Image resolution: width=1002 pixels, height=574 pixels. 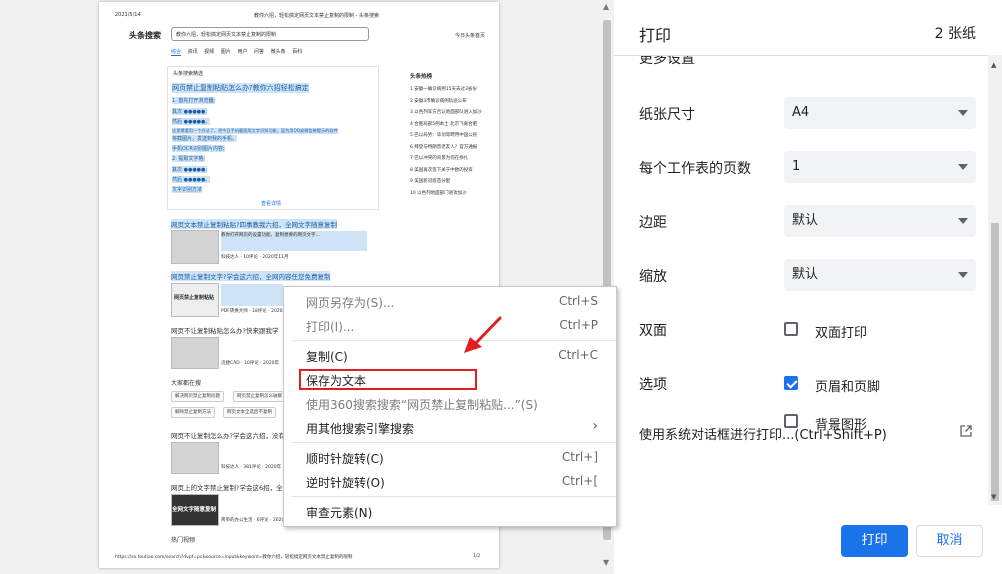 What do you see at coordinates (255, 131) in the screenshot?
I see `featured-line: 这里需要用一个办法了，把今日手机截图用文字识别功能，虽为用QQ或微信带提示的软件` at bounding box center [255, 131].